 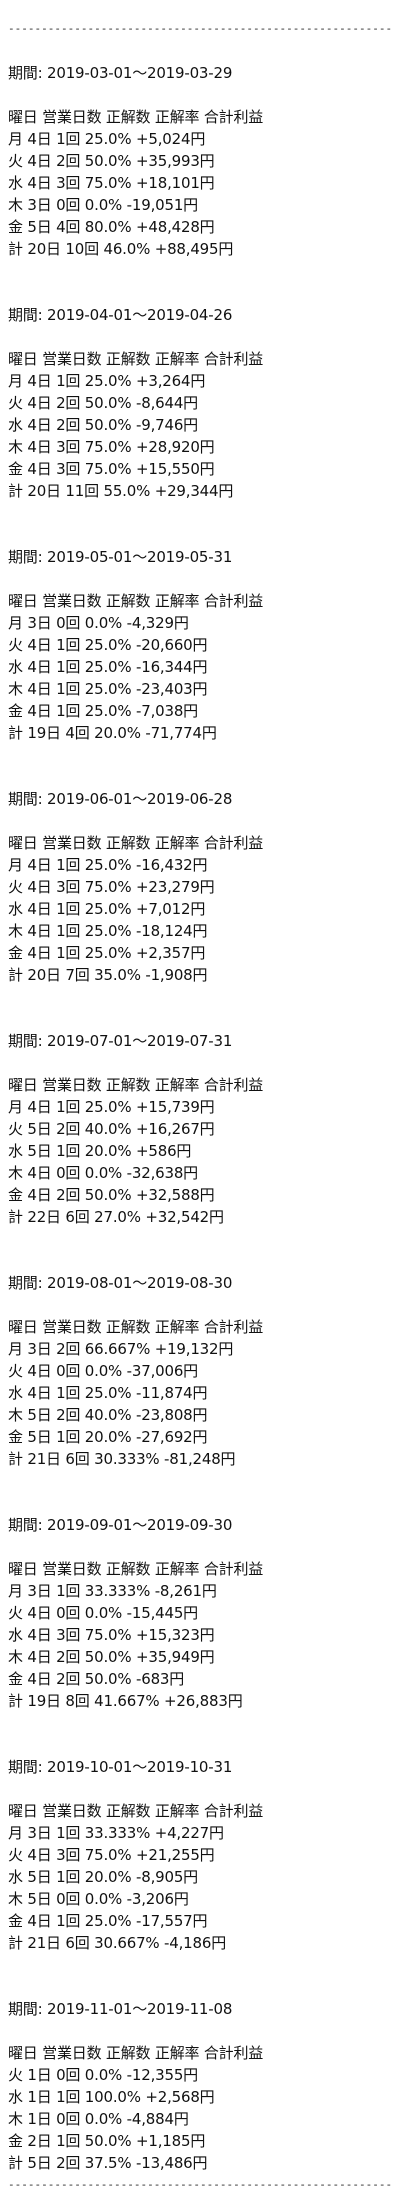 What do you see at coordinates (125, 1701) in the screenshot?
I see `total-row: 計 19日 8回 41.667% +26,883円` at bounding box center [125, 1701].